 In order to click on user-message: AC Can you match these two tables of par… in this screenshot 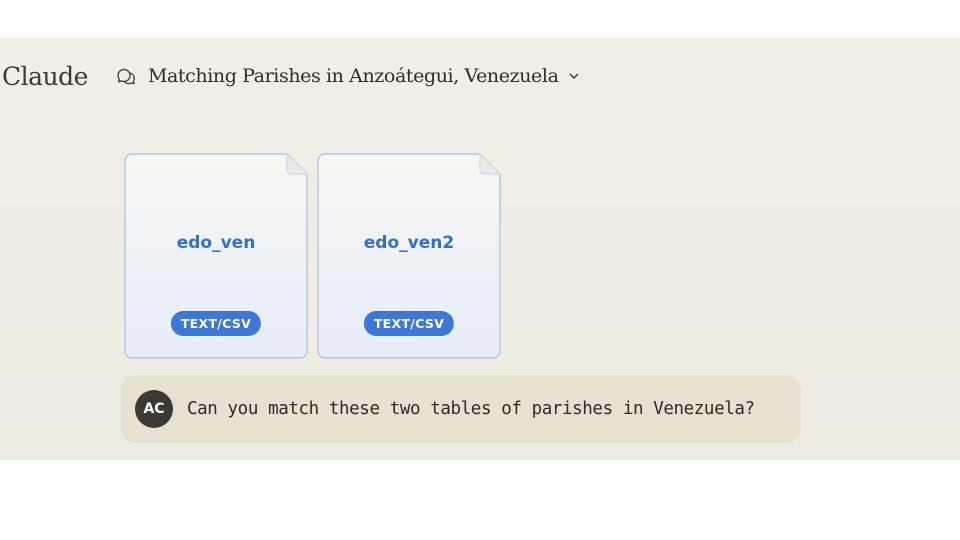, I will do `click(461, 409)`.